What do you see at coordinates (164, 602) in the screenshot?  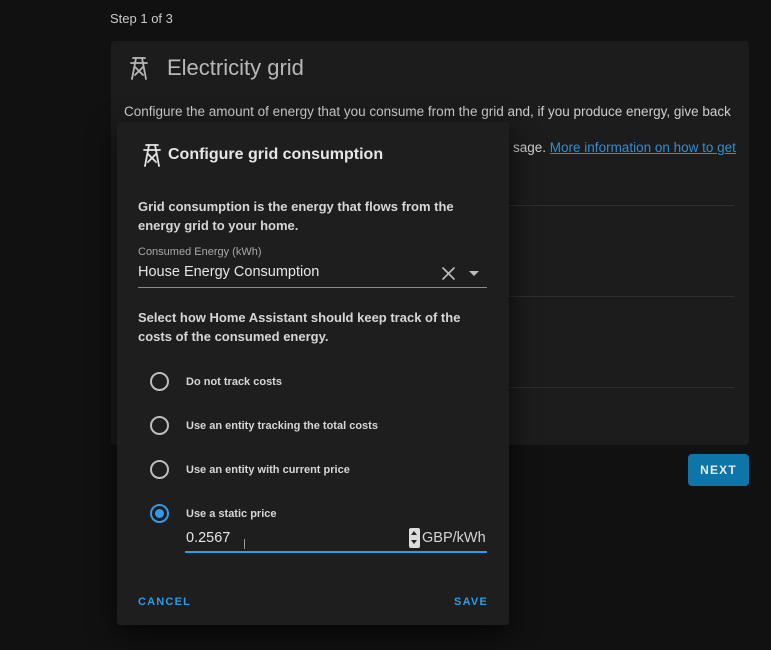 I see `cancel-button: CANCEL` at bounding box center [164, 602].